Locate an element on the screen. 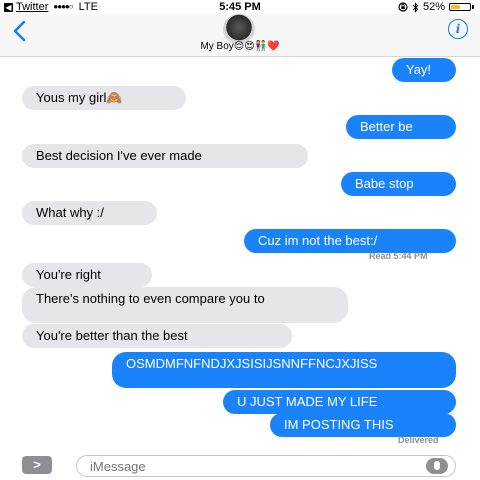 This screenshot has width=480, height=480. chevron-left-icon is located at coordinates (20, 31).